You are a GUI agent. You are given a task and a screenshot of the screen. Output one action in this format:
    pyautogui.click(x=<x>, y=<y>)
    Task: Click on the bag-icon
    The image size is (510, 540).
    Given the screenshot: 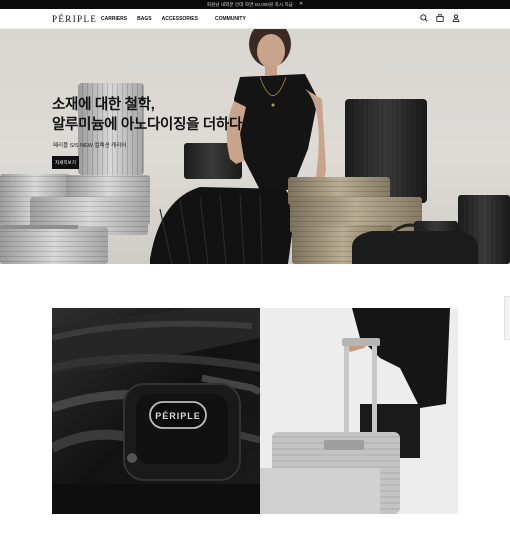 What is the action you would take?
    pyautogui.click(x=440, y=18)
    